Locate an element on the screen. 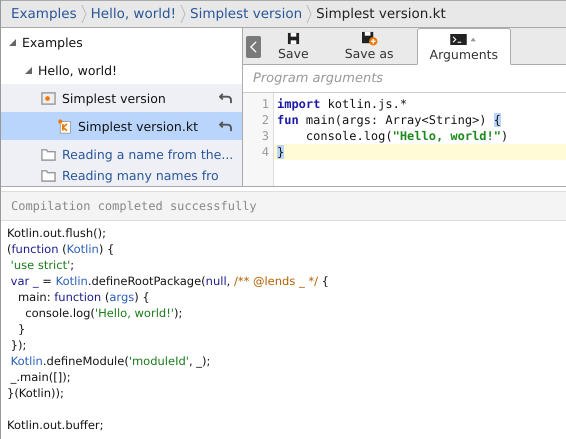  output-line: console.log('Hello, world!'); is located at coordinates (103, 313).